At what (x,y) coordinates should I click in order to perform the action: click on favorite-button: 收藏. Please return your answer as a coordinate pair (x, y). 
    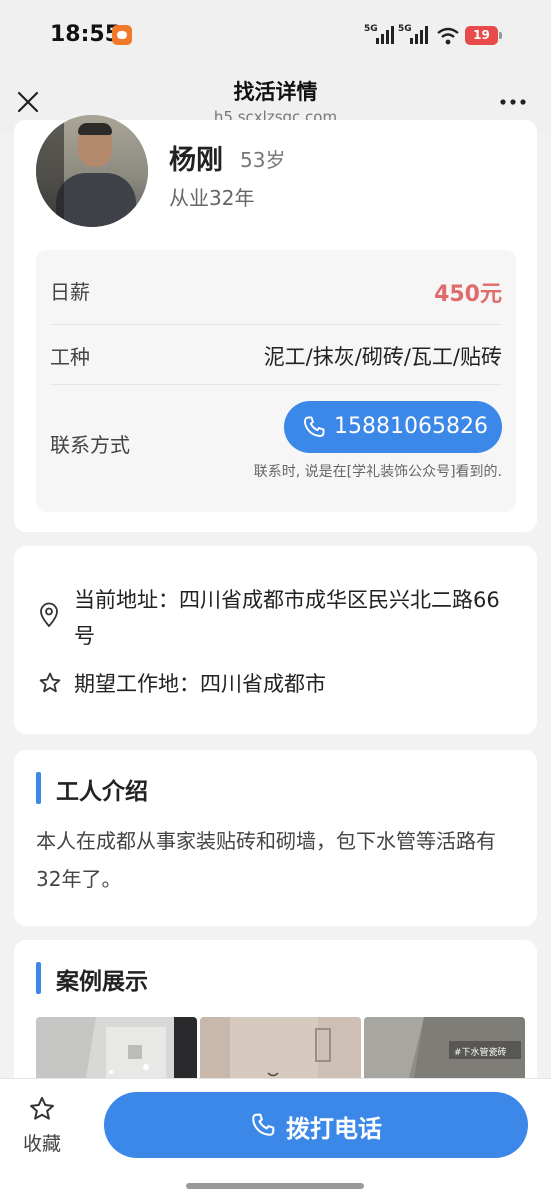
    Looking at the image, I should click on (42, 1127).